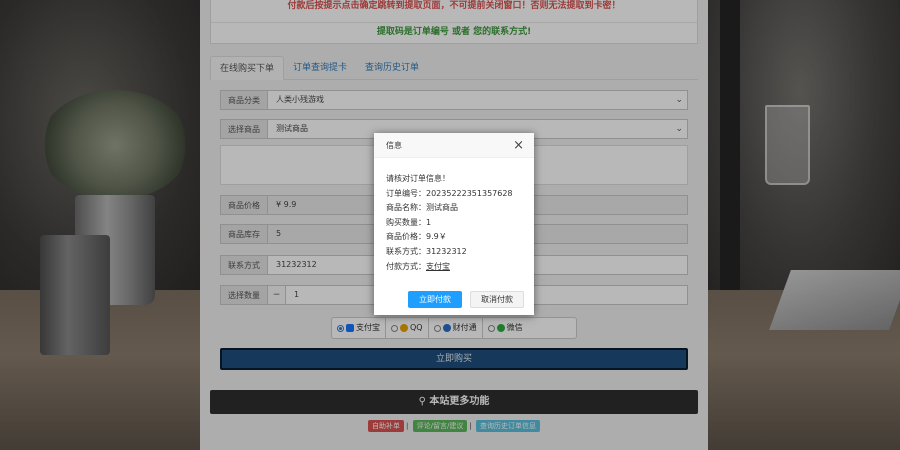 Image resolution: width=900 pixels, height=450 pixels. What do you see at coordinates (438, 266) in the screenshot?
I see `pay-method-value: 支付宝` at bounding box center [438, 266].